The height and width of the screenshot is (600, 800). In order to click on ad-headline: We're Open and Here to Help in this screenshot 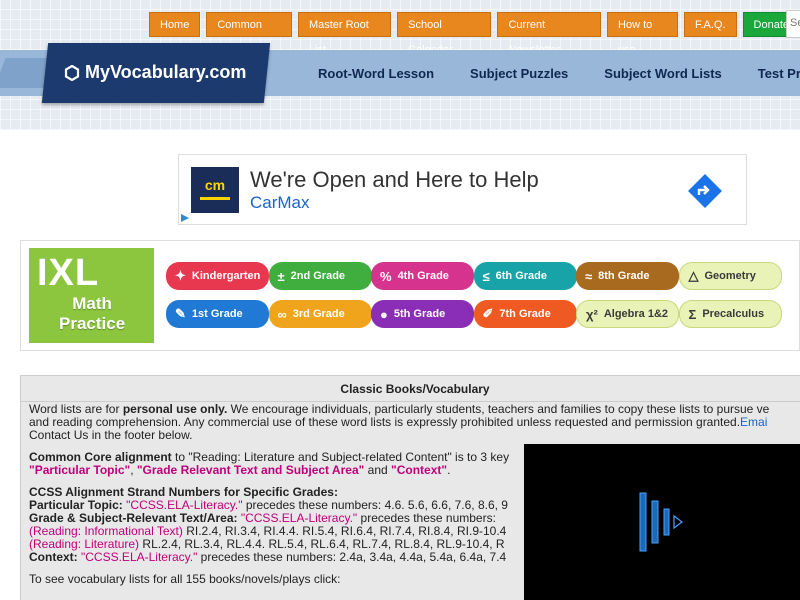, I will do `click(394, 180)`.